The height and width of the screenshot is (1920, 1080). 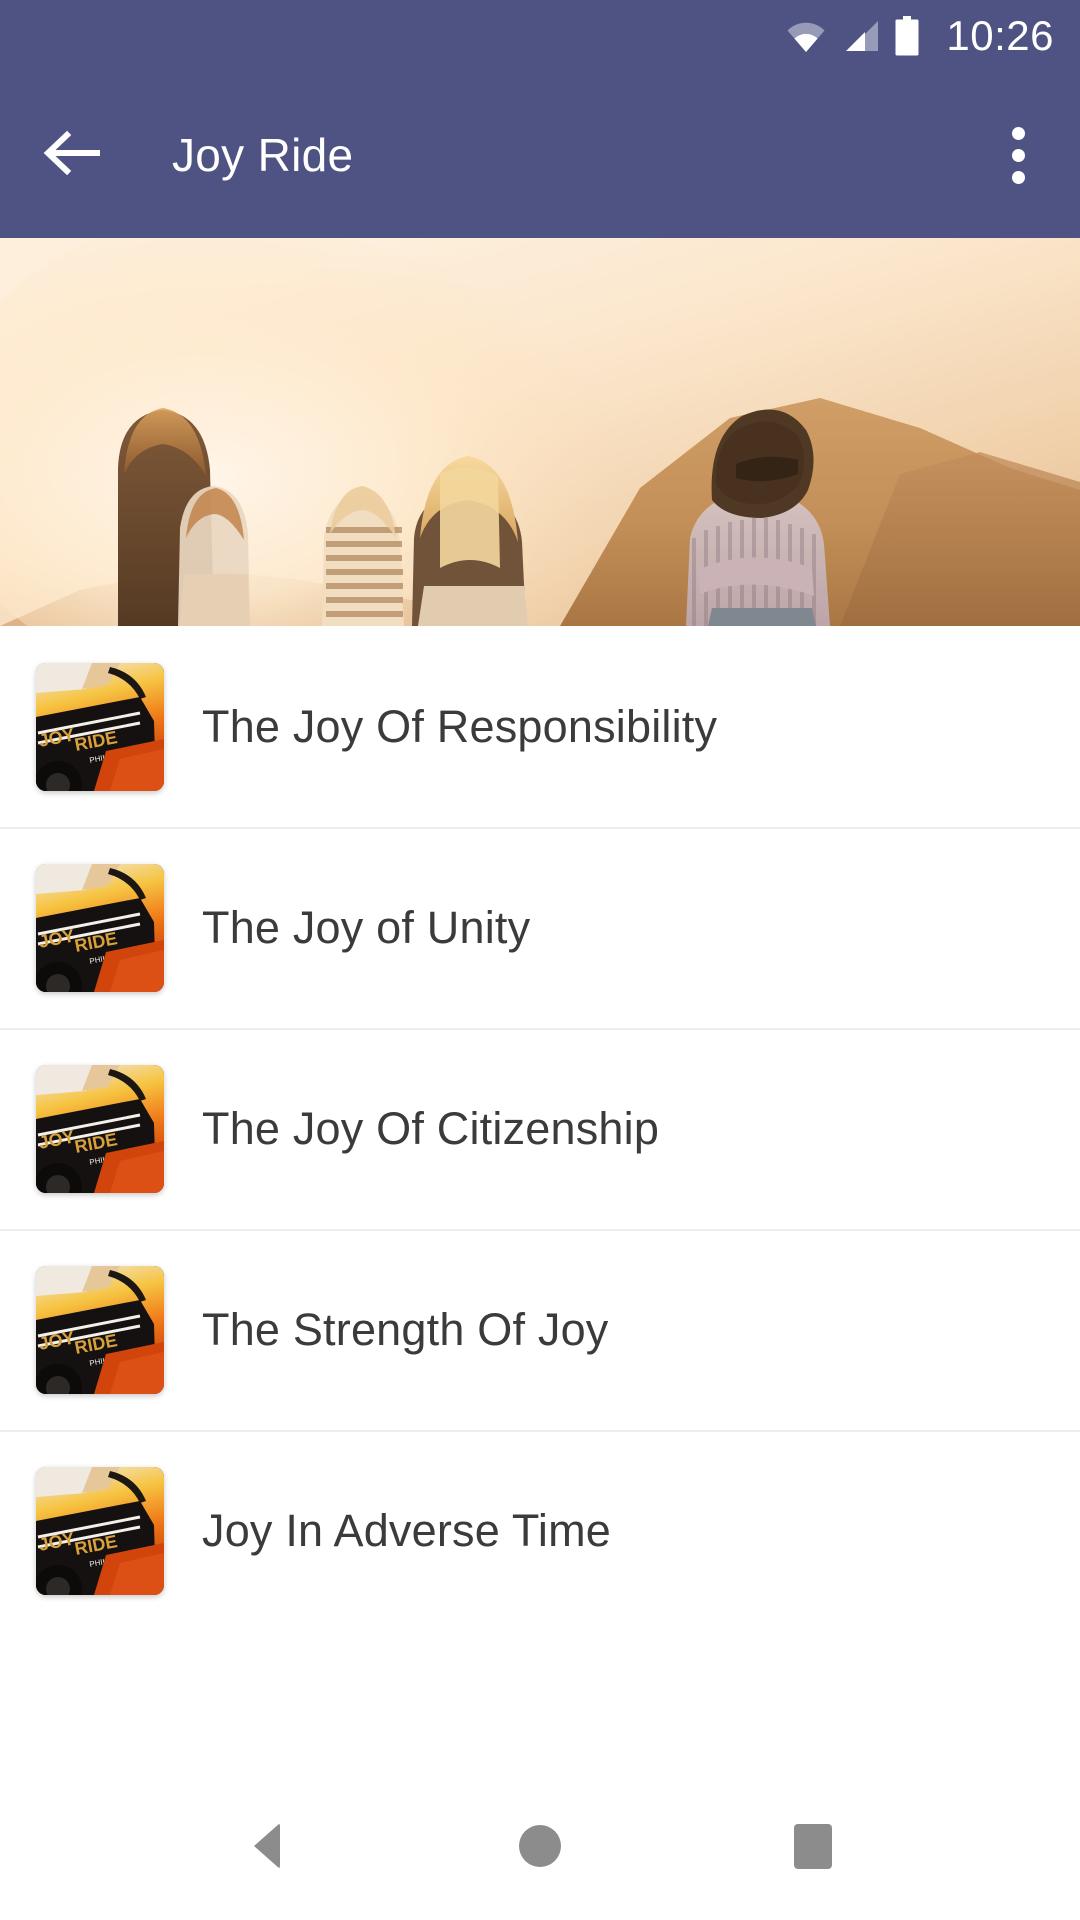 I want to click on system-navigation-bar, so click(x=540, y=1846).